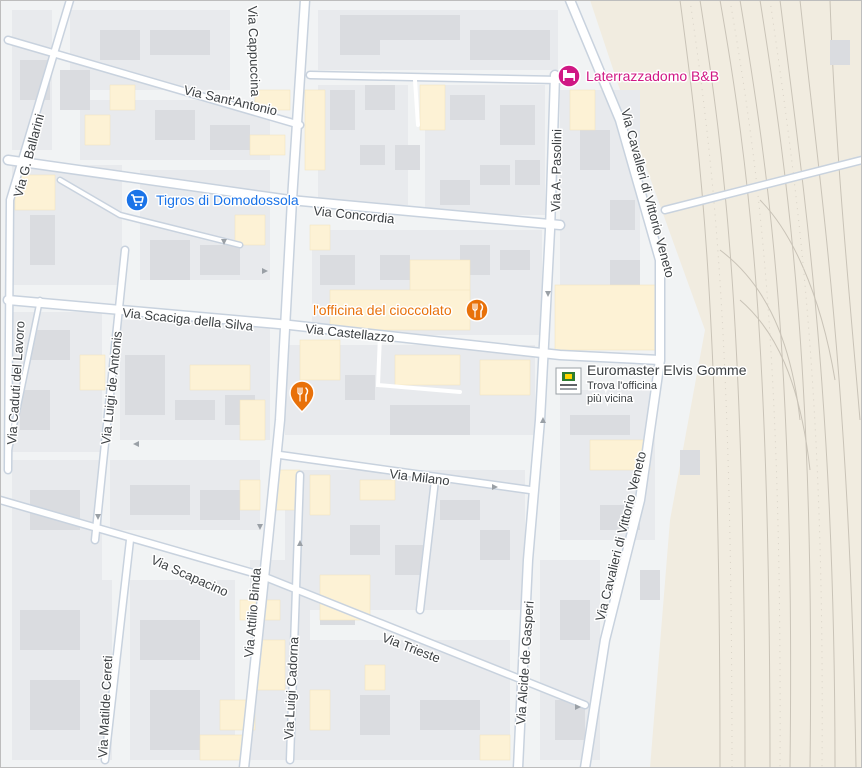 Image resolution: width=862 pixels, height=768 pixels. Describe the element at coordinates (652, 76) in the screenshot. I see `poi-label-laterrazzadomo: Laterrazzadomo B&B` at that location.